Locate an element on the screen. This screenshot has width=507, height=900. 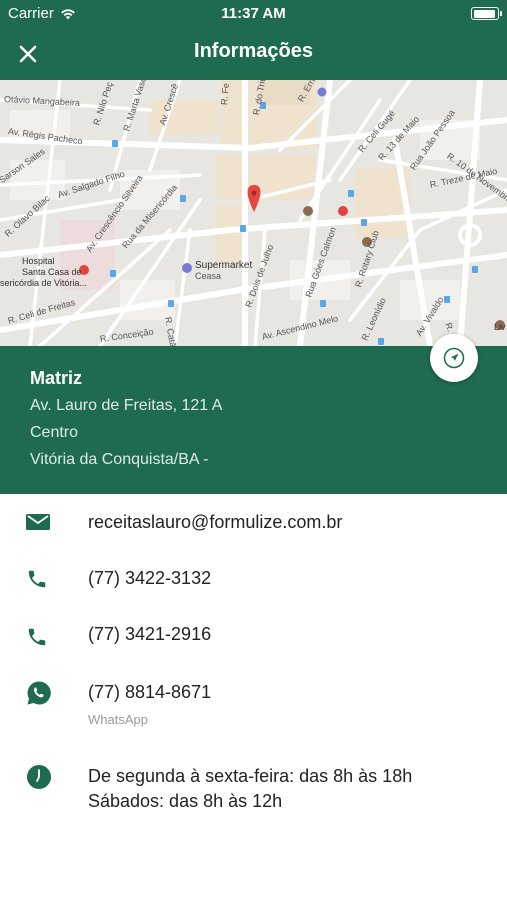
map-label: R. Fe is located at coordinates (225, 94).